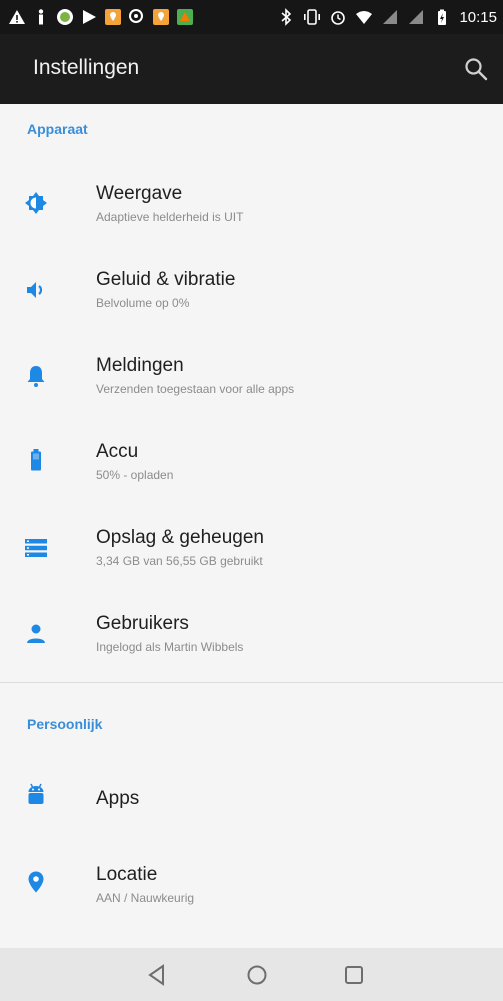 This screenshot has height=1001, width=503. I want to click on wifi-icon, so click(364, 17).